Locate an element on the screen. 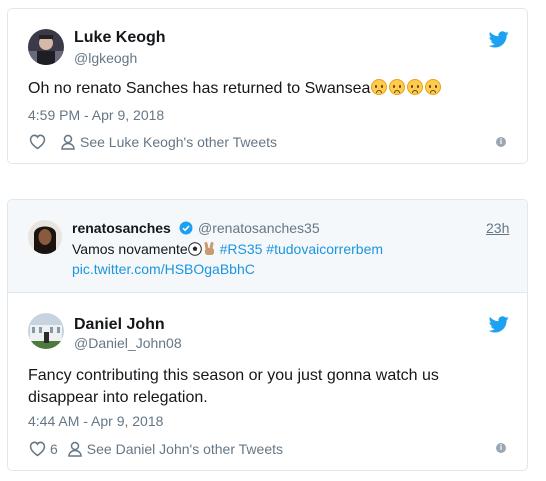  author-handle: @lgkeogh is located at coordinates (105, 58).